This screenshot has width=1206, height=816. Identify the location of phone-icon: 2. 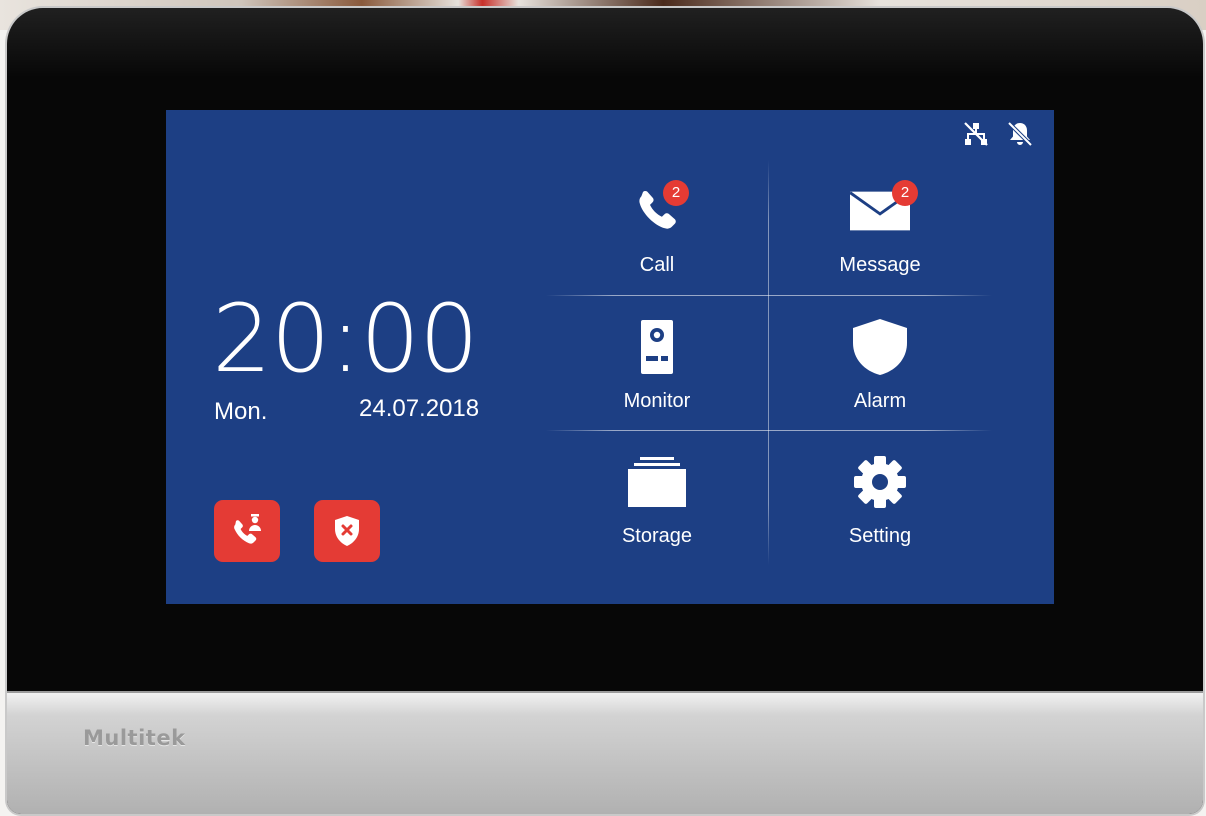
(658, 209).